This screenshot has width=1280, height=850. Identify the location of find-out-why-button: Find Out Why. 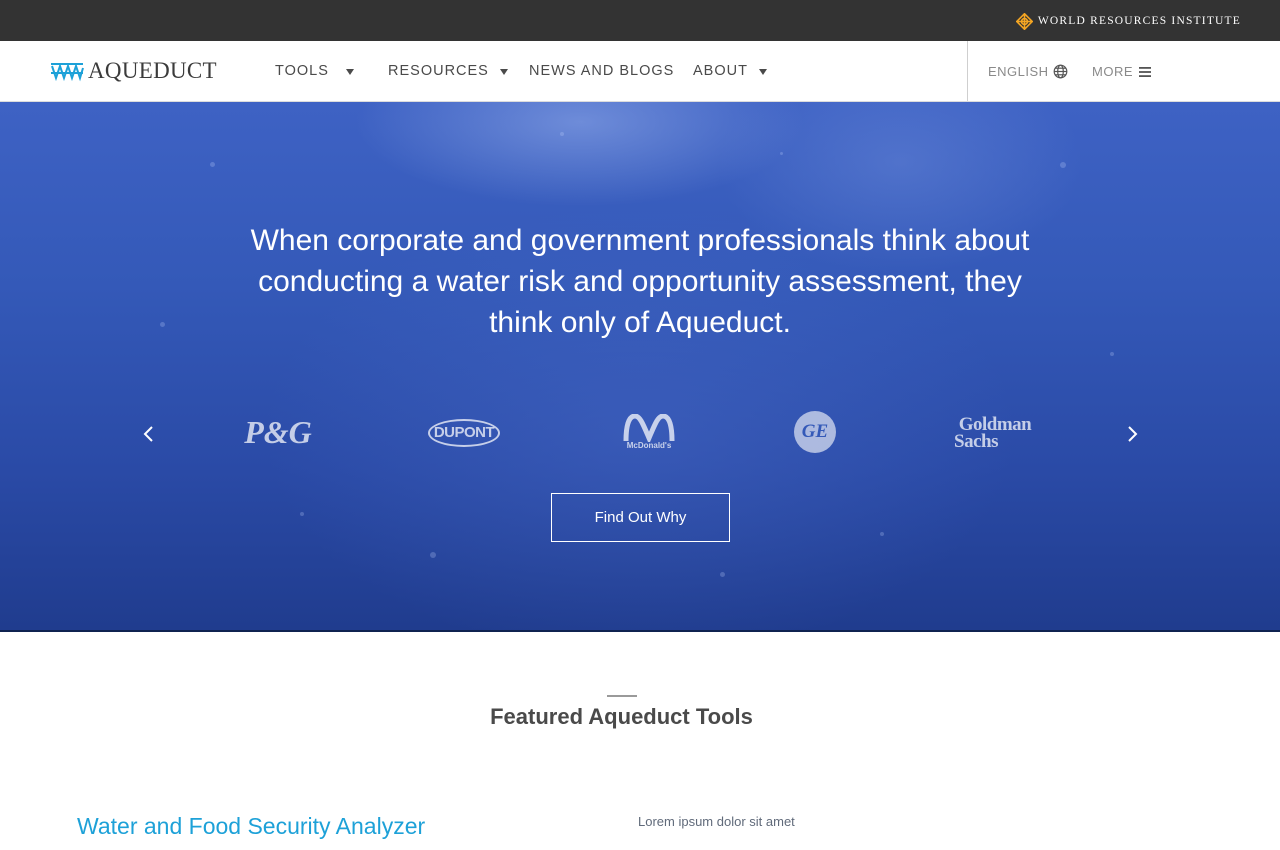
(640, 517).